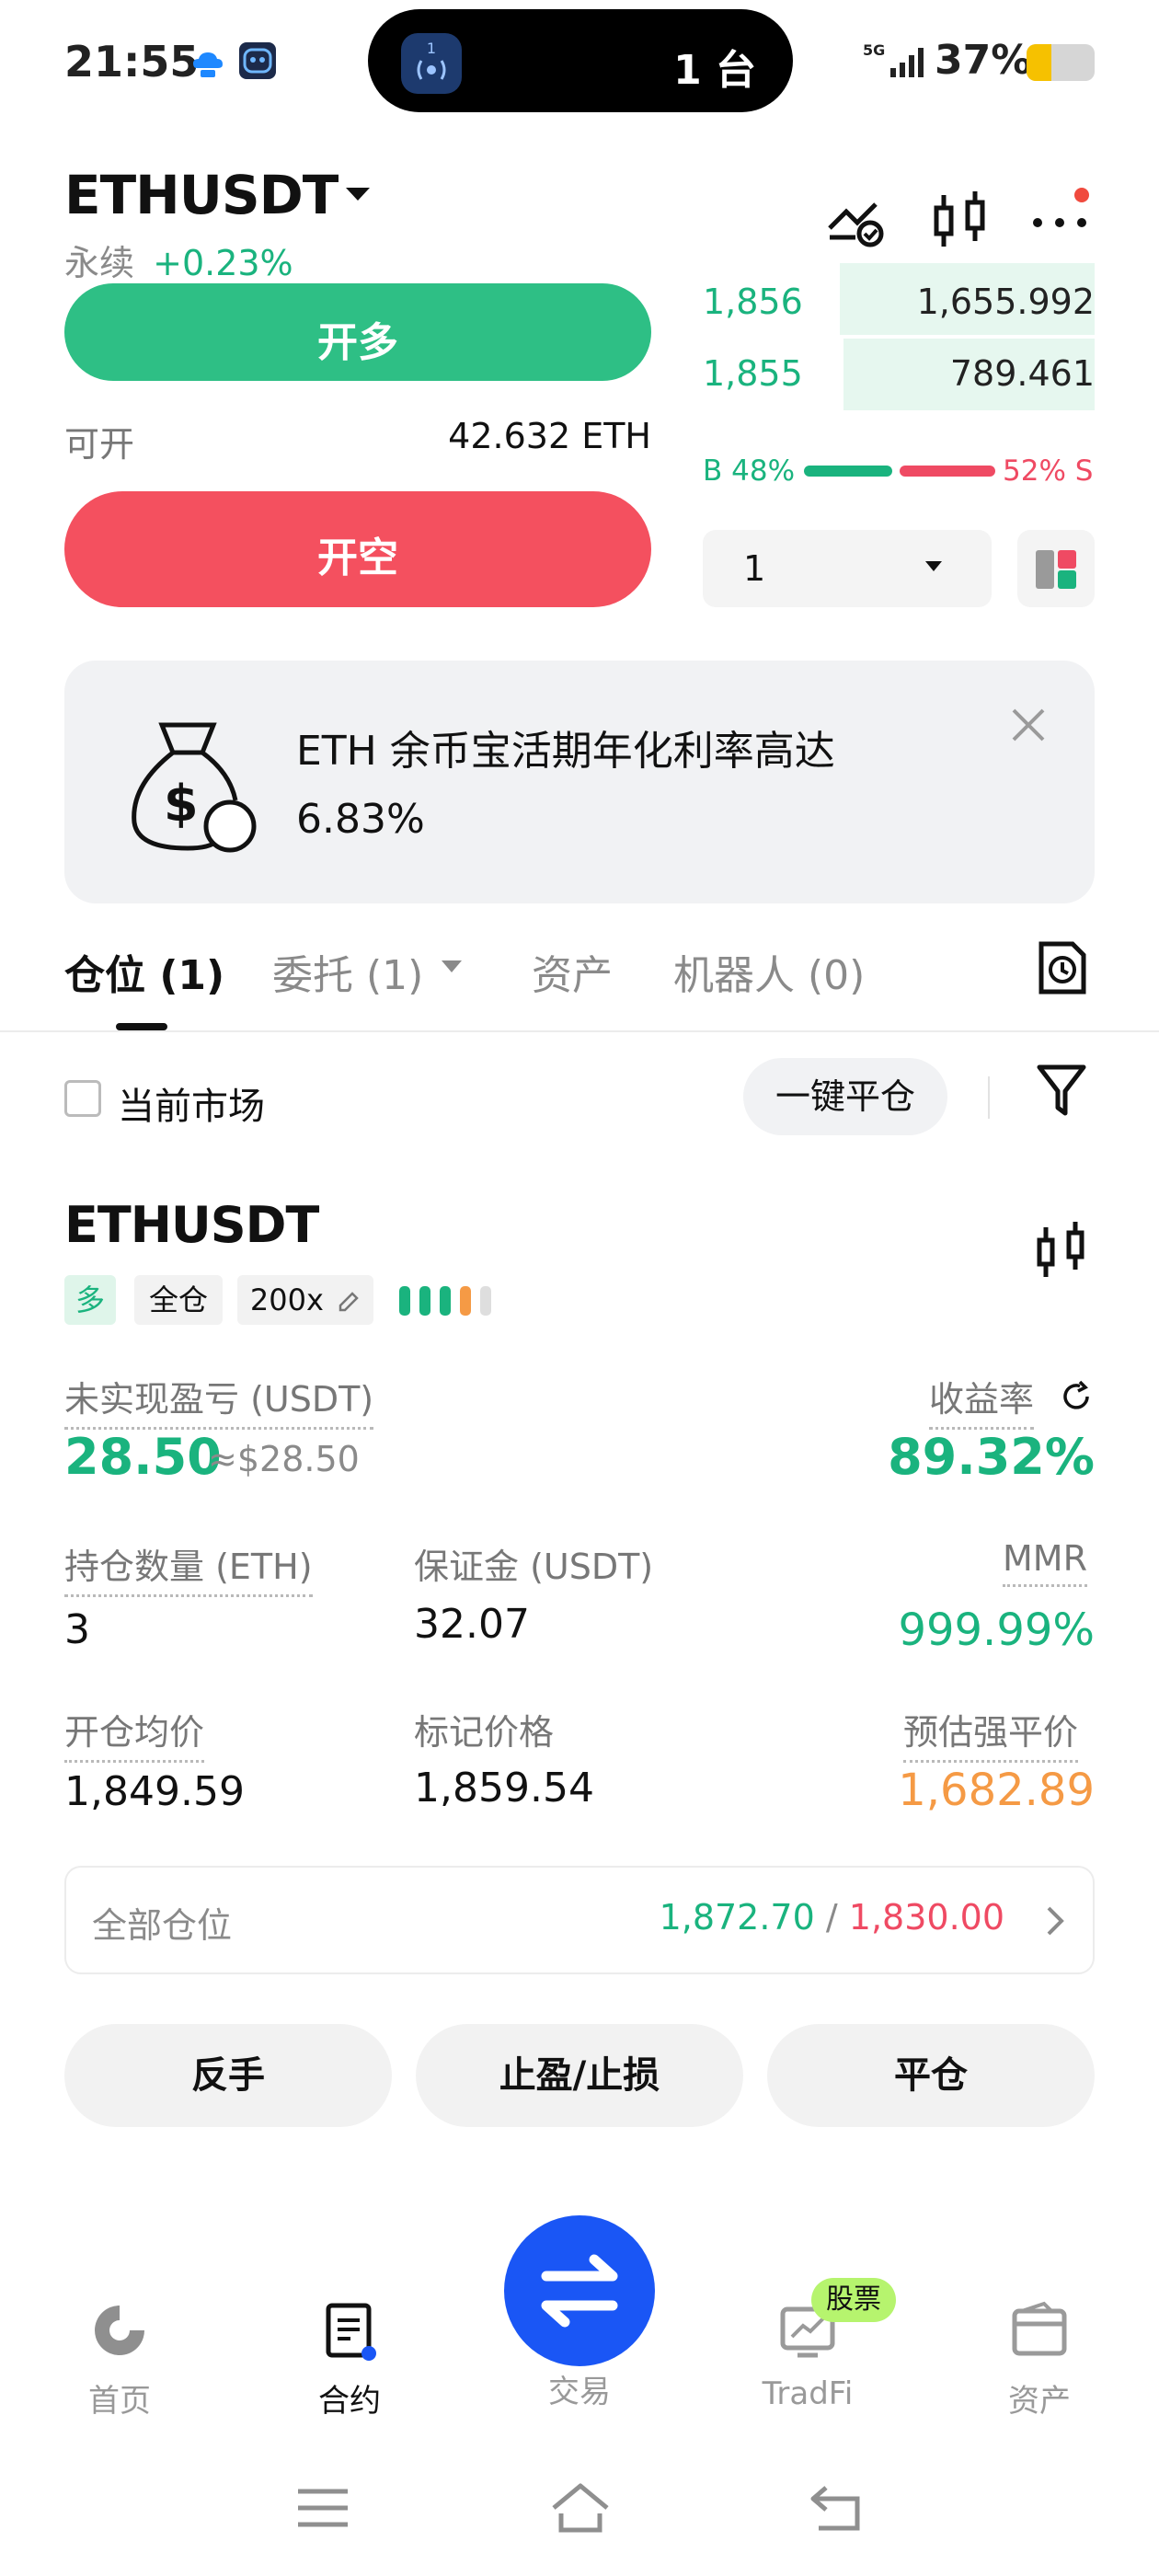  What do you see at coordinates (991, 1733) in the screenshot?
I see `liq-price-label: 预估强平价` at bounding box center [991, 1733].